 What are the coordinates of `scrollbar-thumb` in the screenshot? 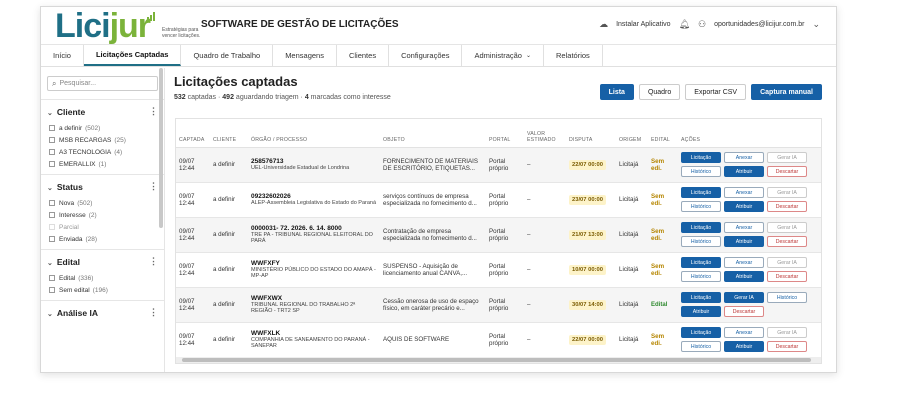 It's located at (496, 360).